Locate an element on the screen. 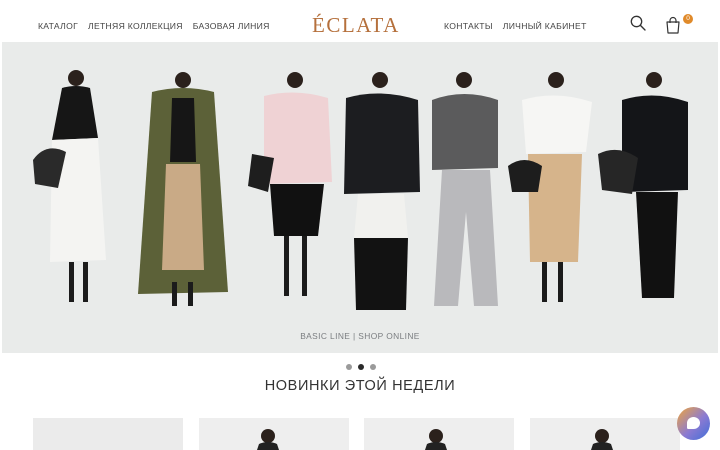 This screenshot has width=720, height=450. main-nav-left: КАТАЛОГ ЛЕТНЯЯ КОЛЛЕКЦИЯ БАЗОВАЯ ЛИНИЯ is located at coordinates (154, 26).